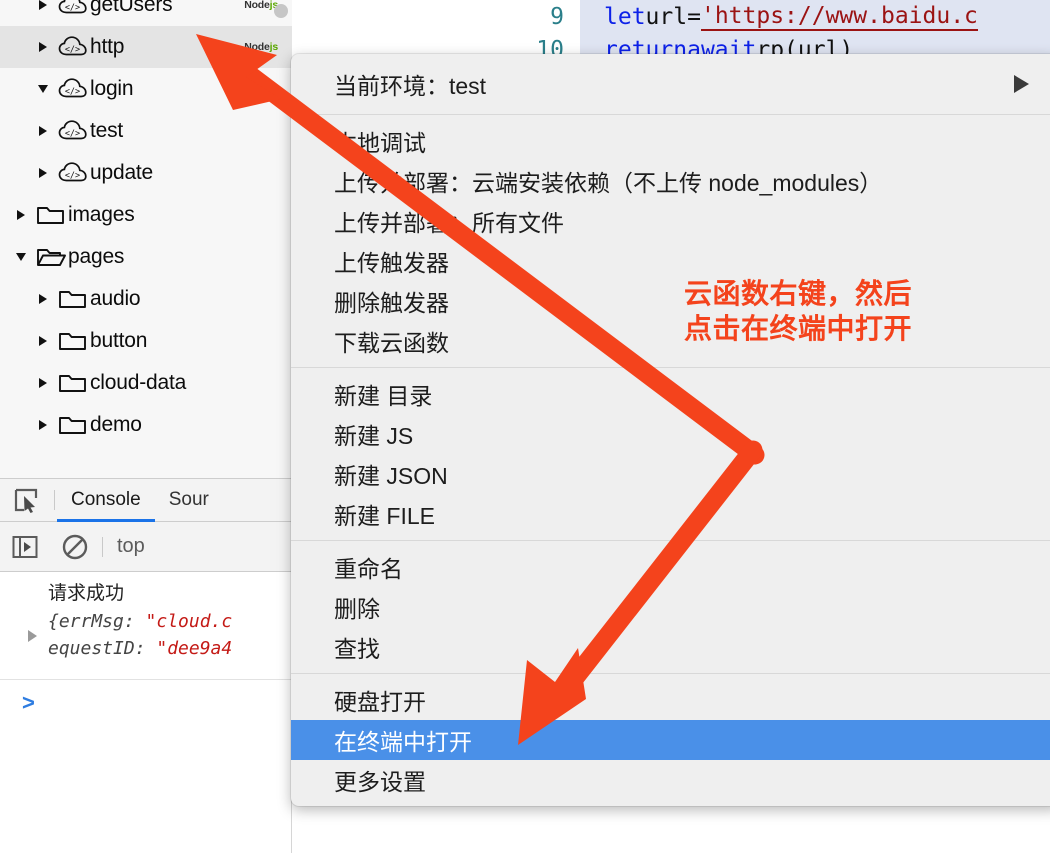 The image size is (1050, 853). I want to click on menu-item: 硬盘打开, so click(670, 700).